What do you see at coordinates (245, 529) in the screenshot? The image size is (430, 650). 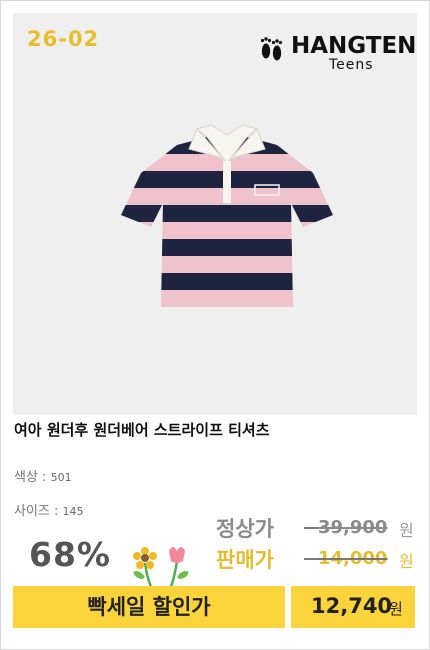 I see `regular-price-label: 정상가` at bounding box center [245, 529].